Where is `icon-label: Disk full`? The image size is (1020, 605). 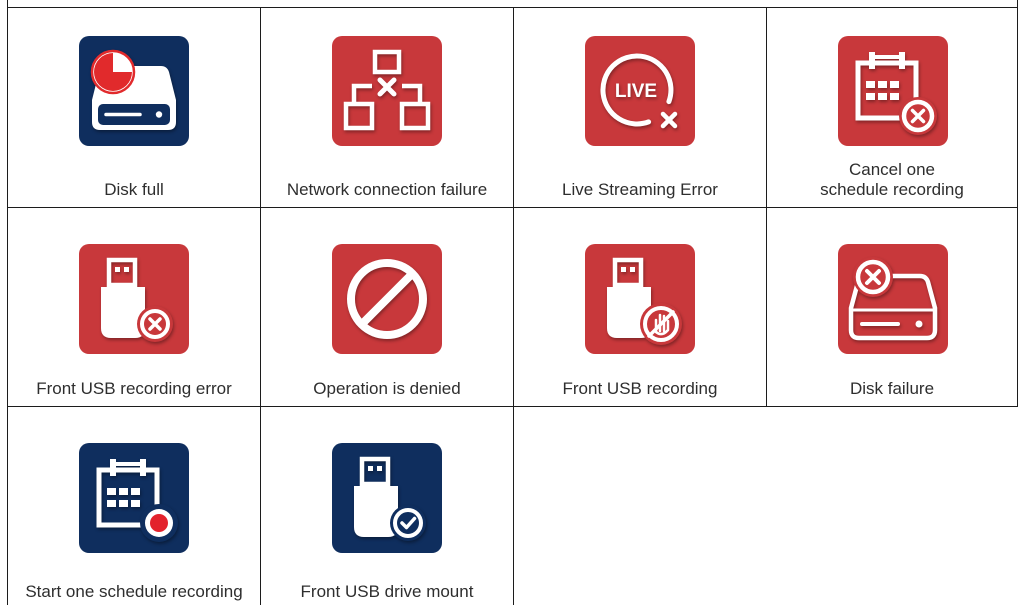 icon-label: Disk full is located at coordinates (134, 189).